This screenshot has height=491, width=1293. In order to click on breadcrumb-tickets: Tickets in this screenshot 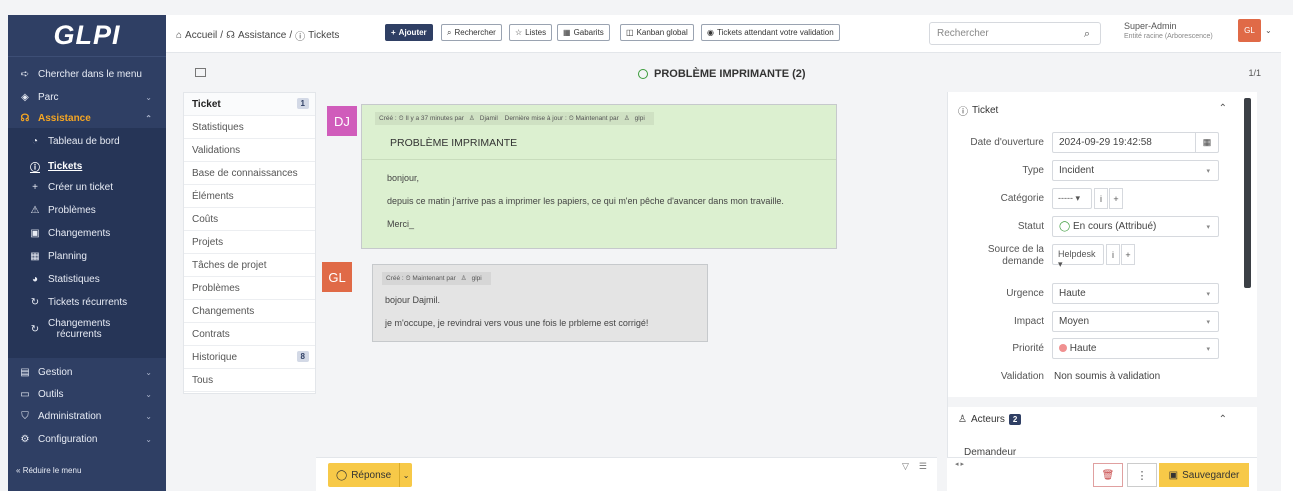, I will do `click(323, 35)`.